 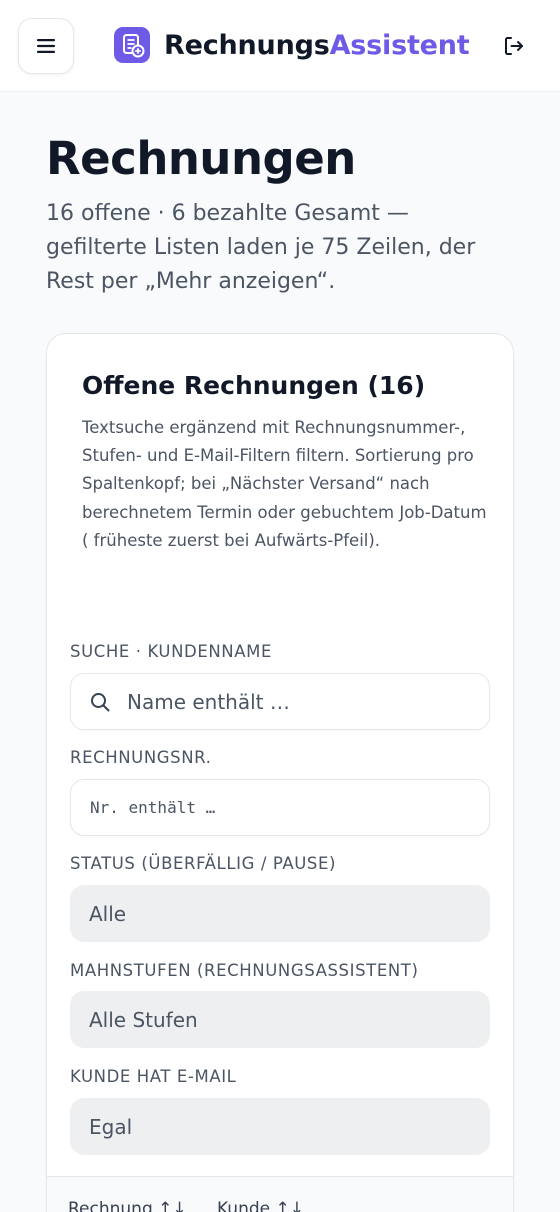 What do you see at coordinates (247, 45) in the screenshot?
I see `brand-name-part1: Rechnungs` at bounding box center [247, 45].